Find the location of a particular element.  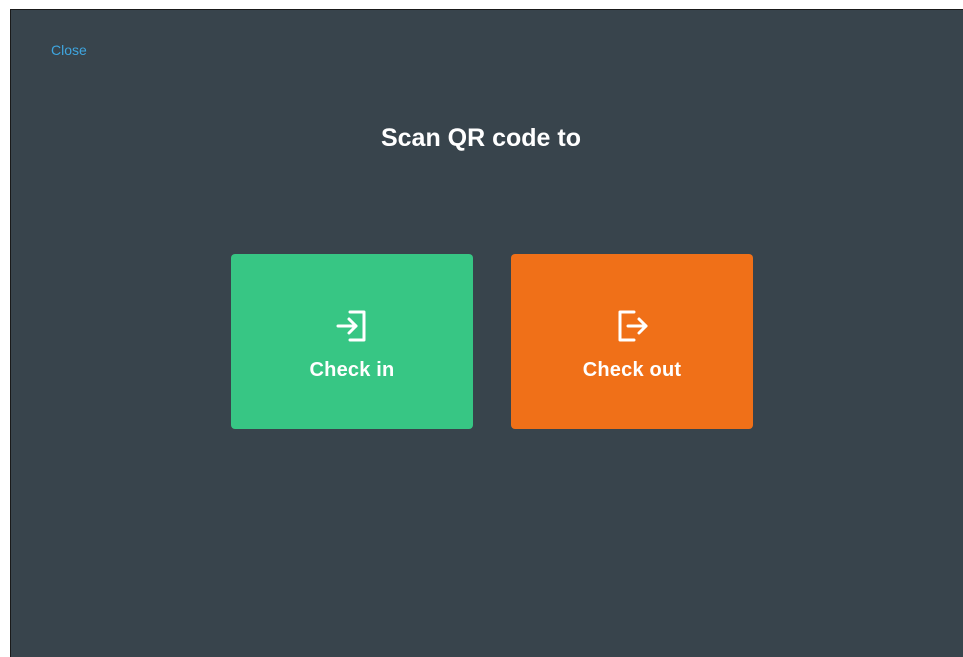

check-in-button: Check in is located at coordinates (352, 341).